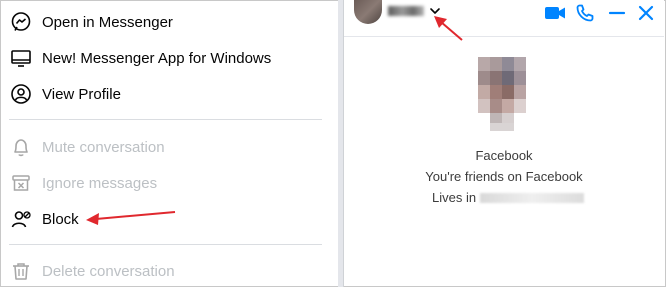 This screenshot has width=666, height=287. What do you see at coordinates (406, 11) in the screenshot?
I see `contact-name-redacted` at bounding box center [406, 11].